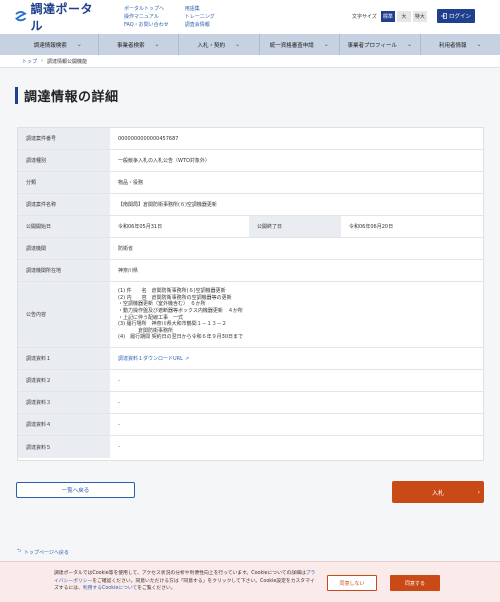 The height and width of the screenshot is (602, 500). What do you see at coordinates (119, 447) in the screenshot?
I see `doc5-value: -` at bounding box center [119, 447].